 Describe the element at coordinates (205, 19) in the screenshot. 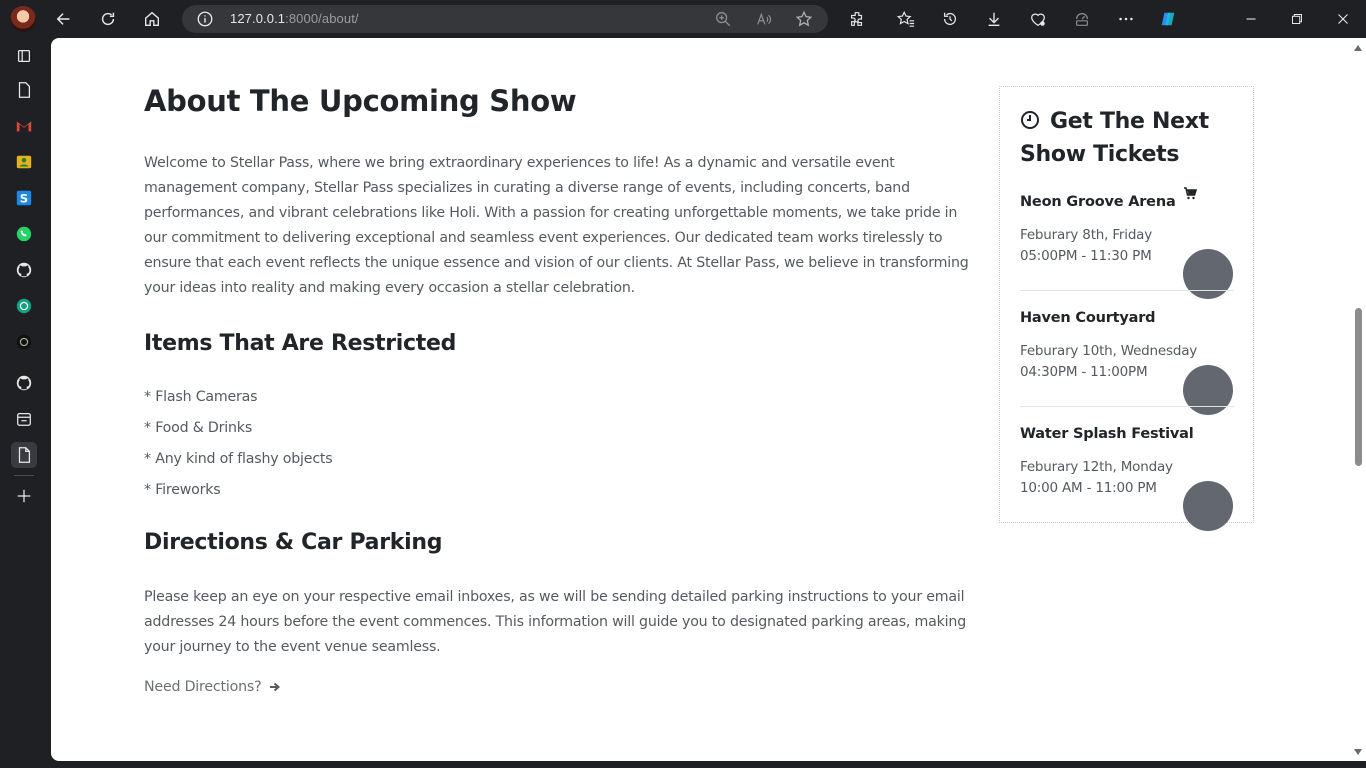

I see `info-icon` at that location.